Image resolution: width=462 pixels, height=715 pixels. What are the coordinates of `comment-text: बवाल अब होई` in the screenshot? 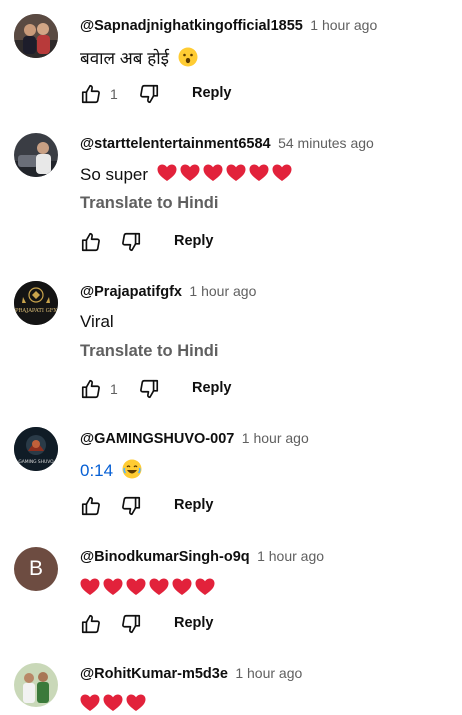 It's located at (139, 57).